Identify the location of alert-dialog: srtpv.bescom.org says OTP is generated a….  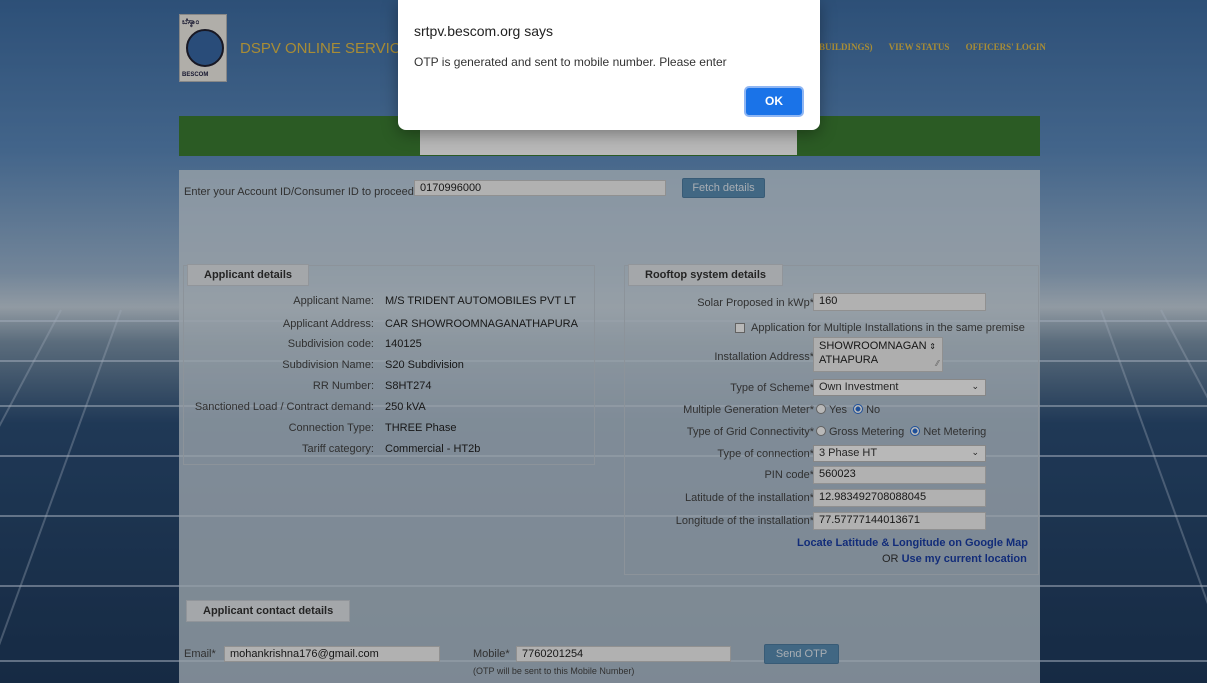
(609, 65).